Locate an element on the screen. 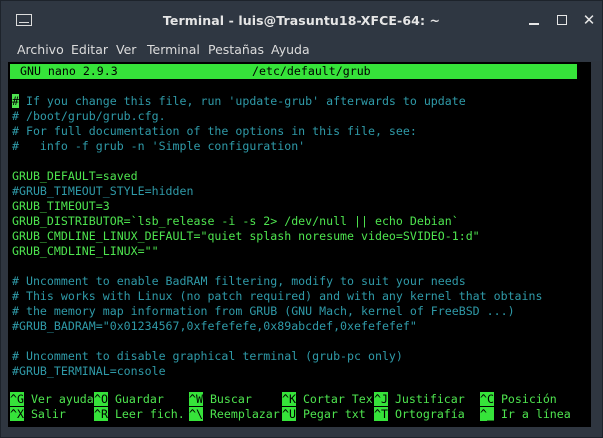 The height and width of the screenshot is (438, 603). scrollbar is located at coordinates (596, 244).